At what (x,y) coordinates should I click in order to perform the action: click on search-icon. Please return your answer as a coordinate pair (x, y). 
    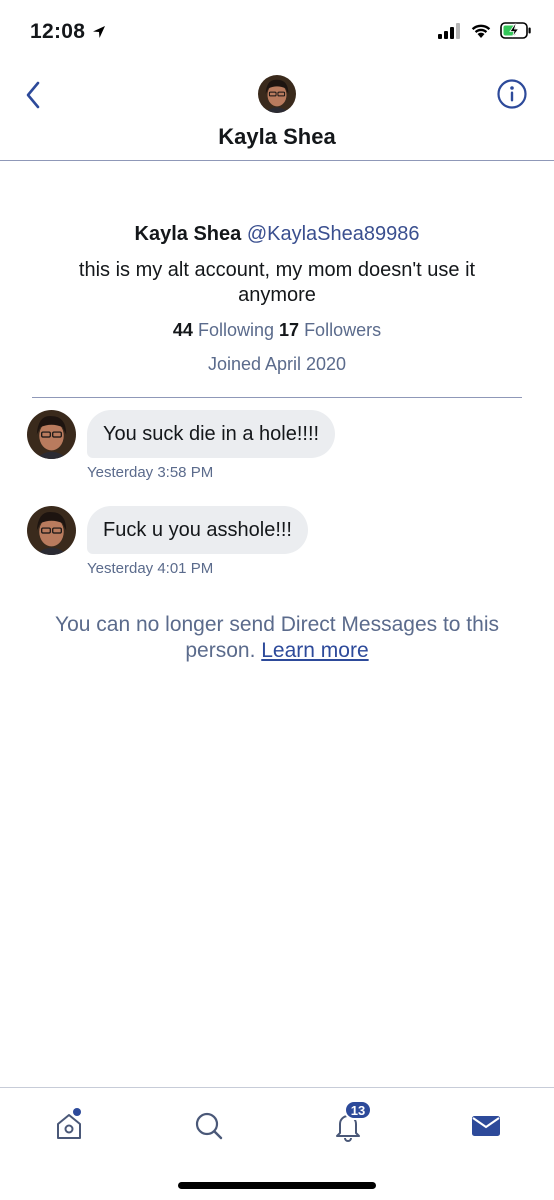
    Looking at the image, I should click on (209, 1126).